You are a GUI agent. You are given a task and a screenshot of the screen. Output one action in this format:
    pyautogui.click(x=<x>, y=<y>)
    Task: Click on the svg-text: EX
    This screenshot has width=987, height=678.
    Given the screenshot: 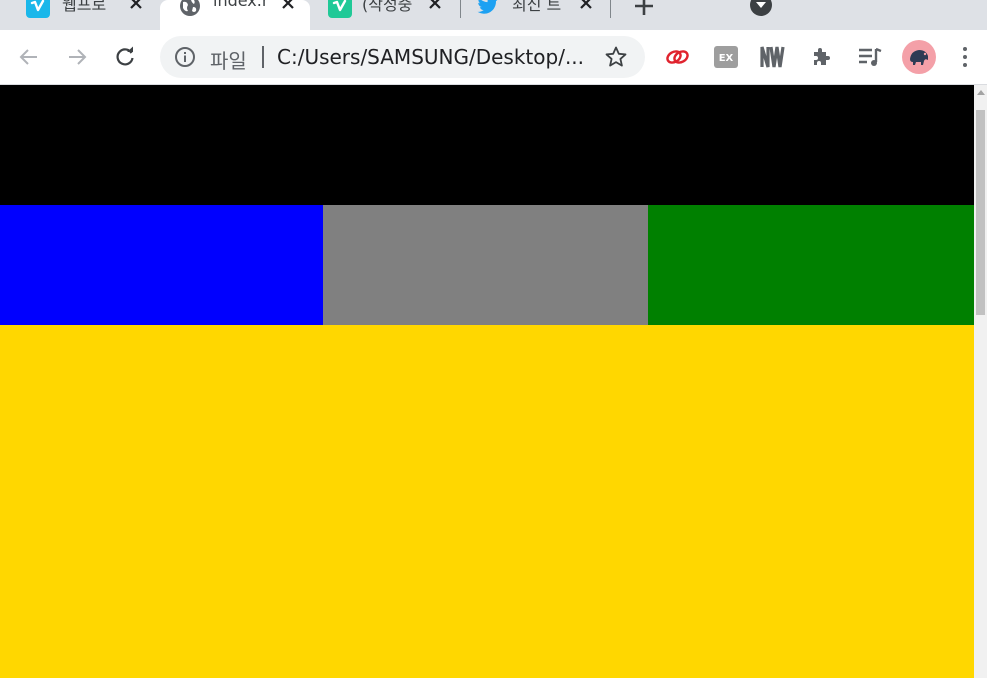 What is the action you would take?
    pyautogui.click(x=726, y=58)
    